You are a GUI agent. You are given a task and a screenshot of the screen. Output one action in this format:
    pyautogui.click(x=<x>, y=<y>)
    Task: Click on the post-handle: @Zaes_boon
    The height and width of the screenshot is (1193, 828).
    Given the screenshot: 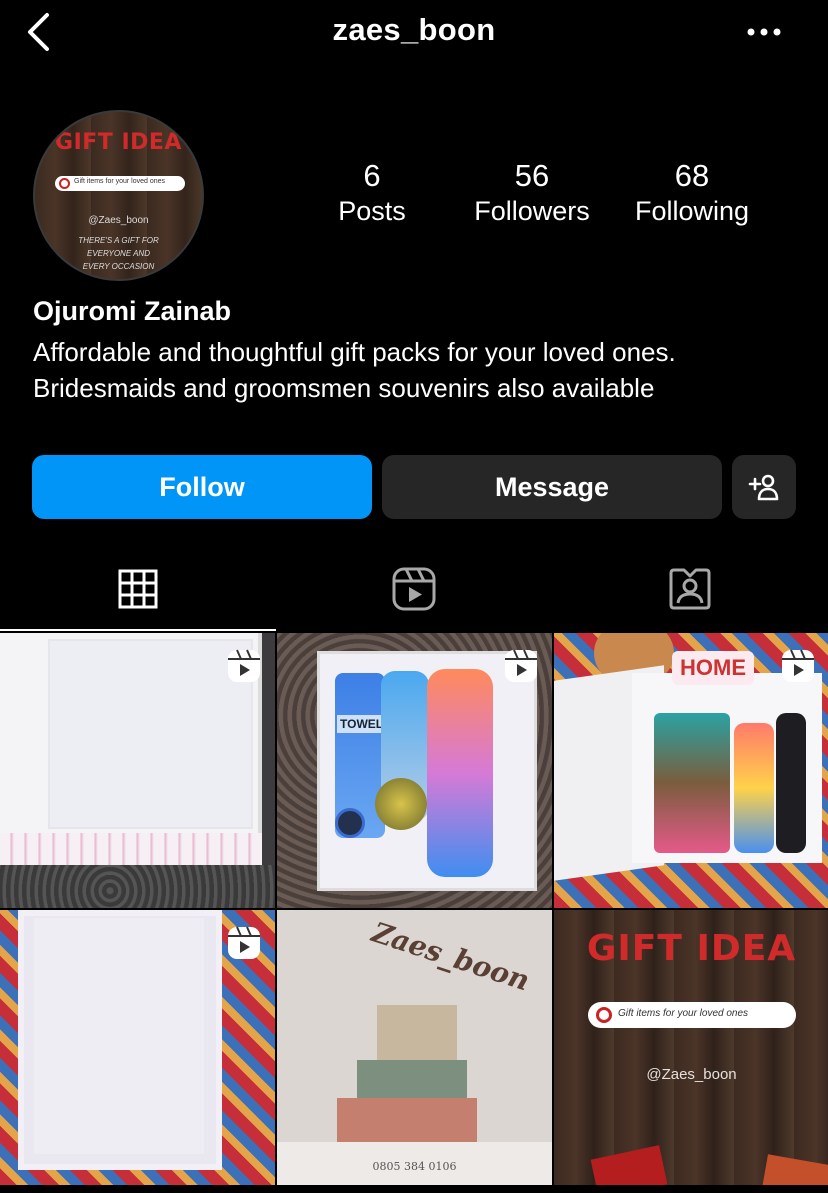 What is the action you would take?
    pyautogui.click(x=691, y=1074)
    